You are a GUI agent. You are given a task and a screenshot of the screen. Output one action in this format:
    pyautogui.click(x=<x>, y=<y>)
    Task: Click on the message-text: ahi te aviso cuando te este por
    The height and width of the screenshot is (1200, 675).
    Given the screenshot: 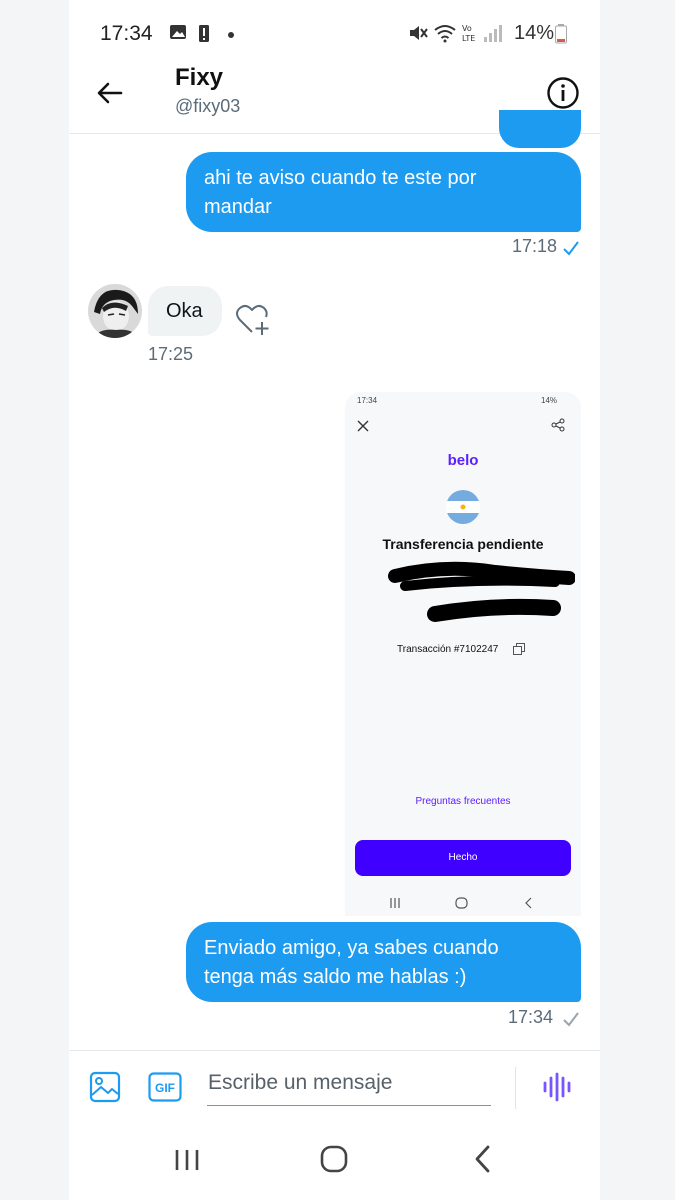 What is the action you would take?
    pyautogui.click(x=340, y=178)
    